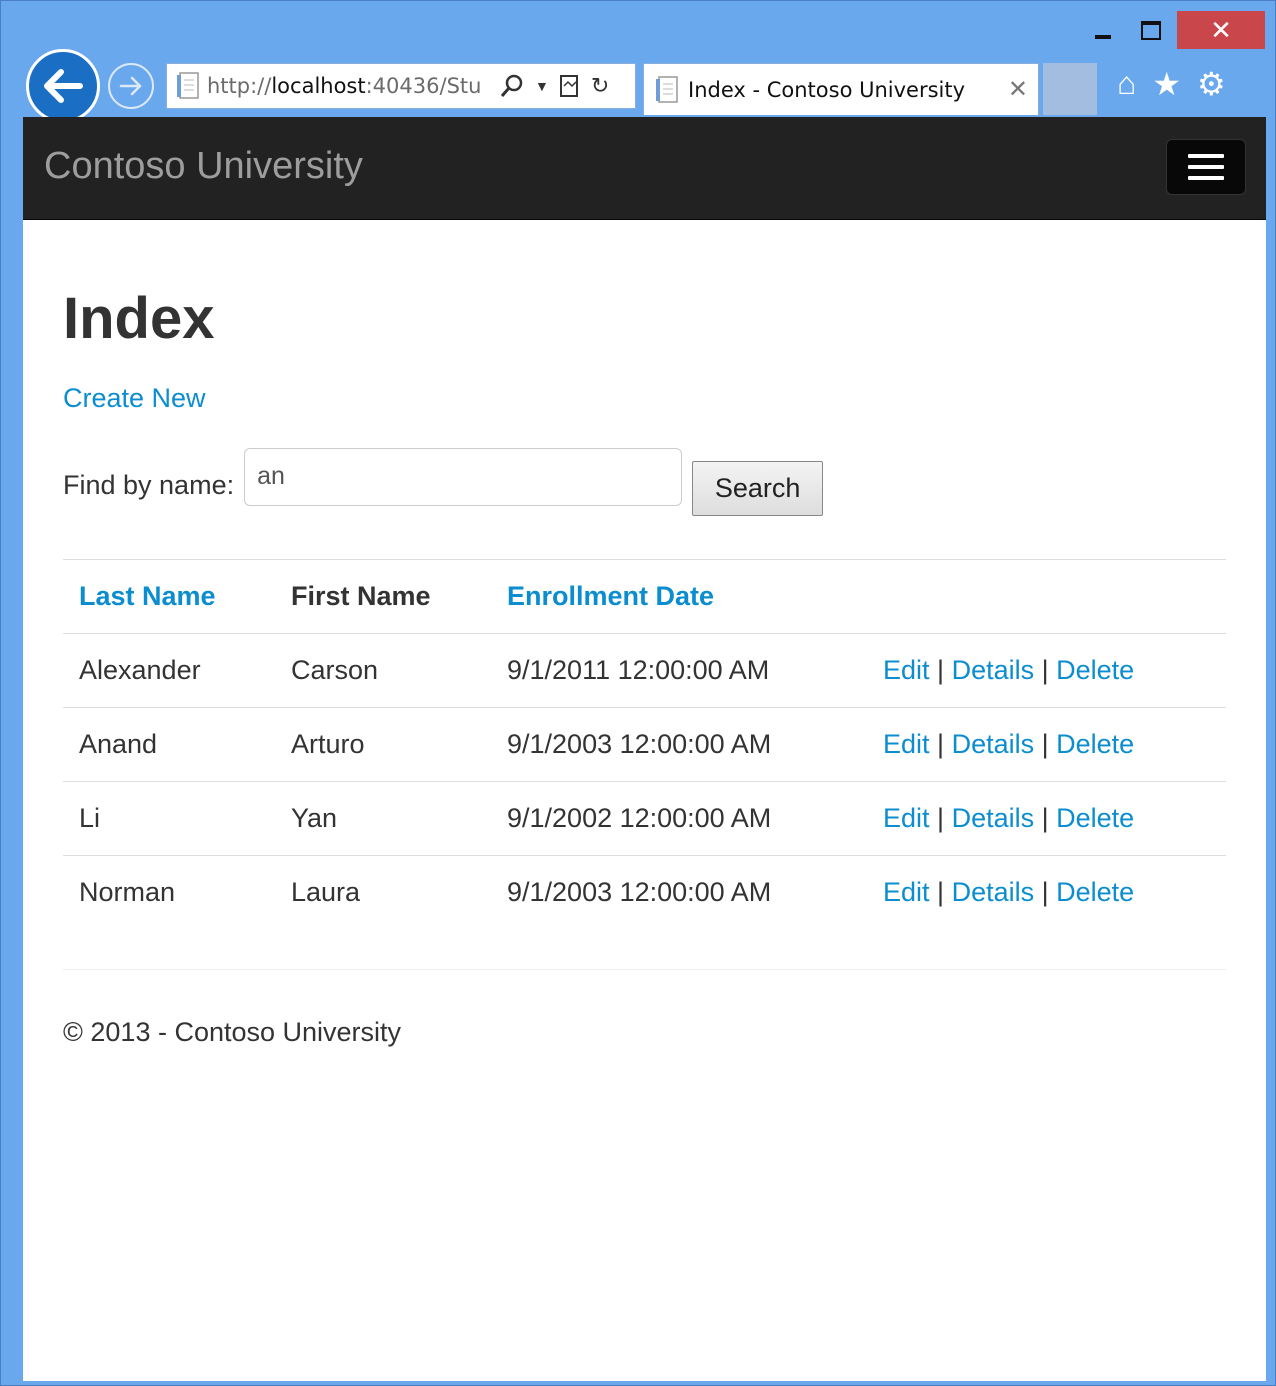 Image resolution: width=1276 pixels, height=1386 pixels. What do you see at coordinates (149, 485) in the screenshot?
I see `search-label: Find by name:` at bounding box center [149, 485].